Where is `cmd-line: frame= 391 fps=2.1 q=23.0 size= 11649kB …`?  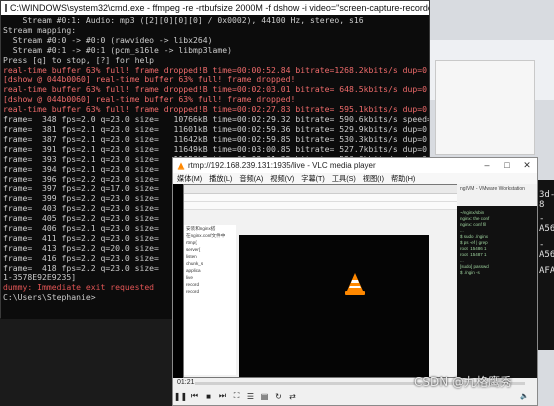 cmd-line: frame= 391 fps=2.1 q=23.0 size= 11649kB … is located at coordinates (216, 149).